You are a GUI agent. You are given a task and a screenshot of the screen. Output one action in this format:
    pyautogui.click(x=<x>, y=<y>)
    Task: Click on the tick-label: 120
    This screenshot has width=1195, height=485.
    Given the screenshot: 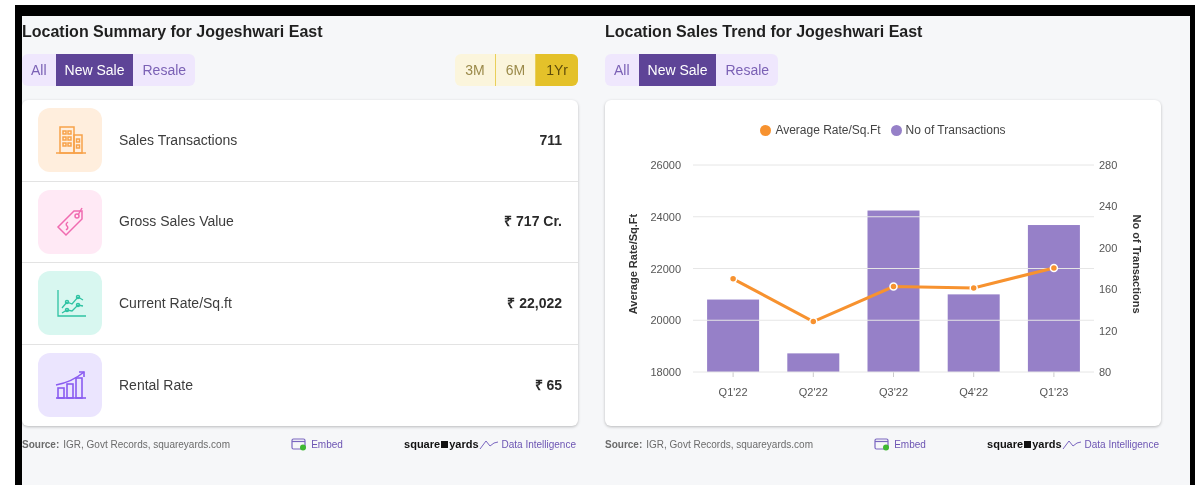 What is the action you would take?
    pyautogui.click(x=1108, y=330)
    